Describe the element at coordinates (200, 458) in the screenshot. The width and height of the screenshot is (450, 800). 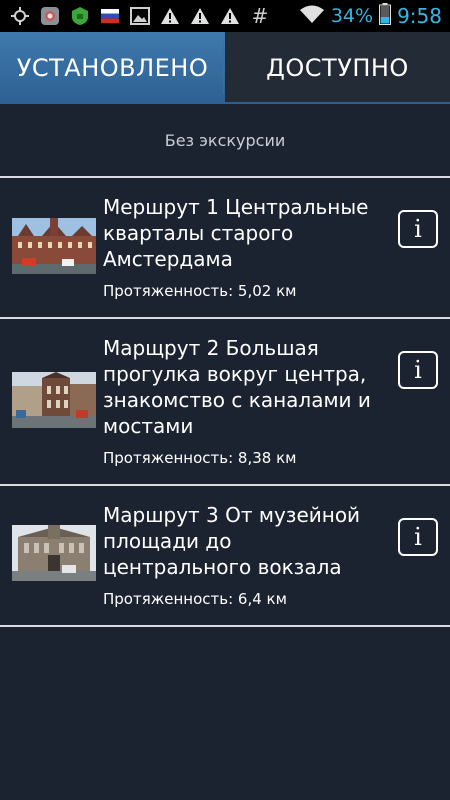
I see `route-length: Протяженность: 8,38 км` at that location.